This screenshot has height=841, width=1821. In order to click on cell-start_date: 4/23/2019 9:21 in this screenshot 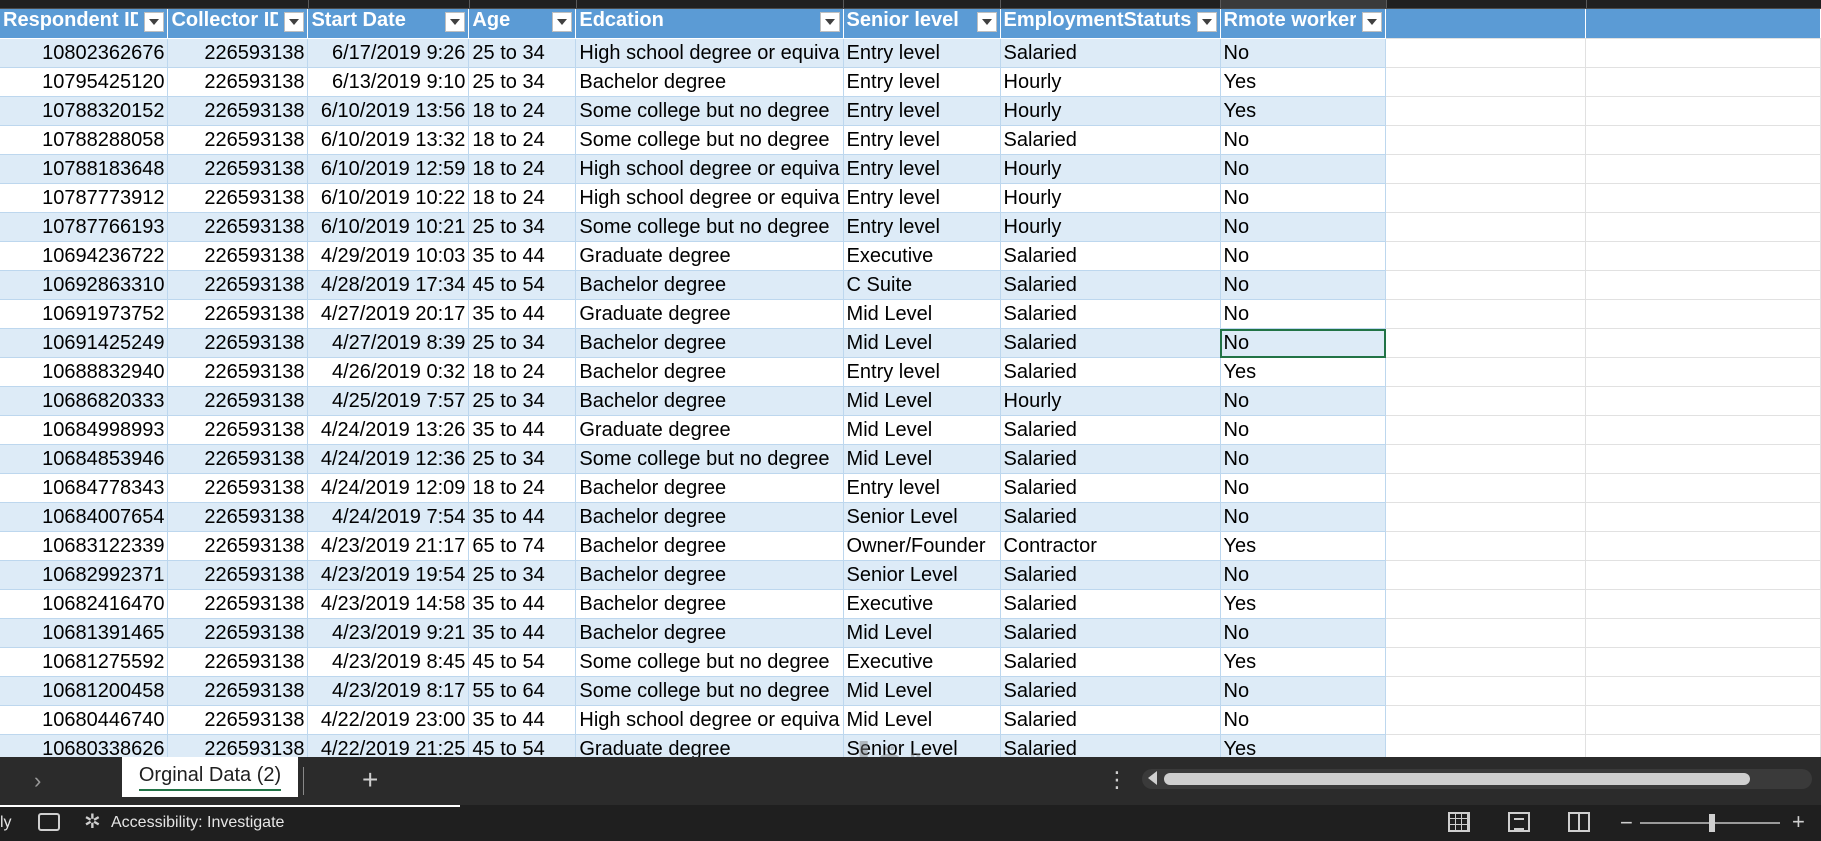, I will do `click(388, 633)`.